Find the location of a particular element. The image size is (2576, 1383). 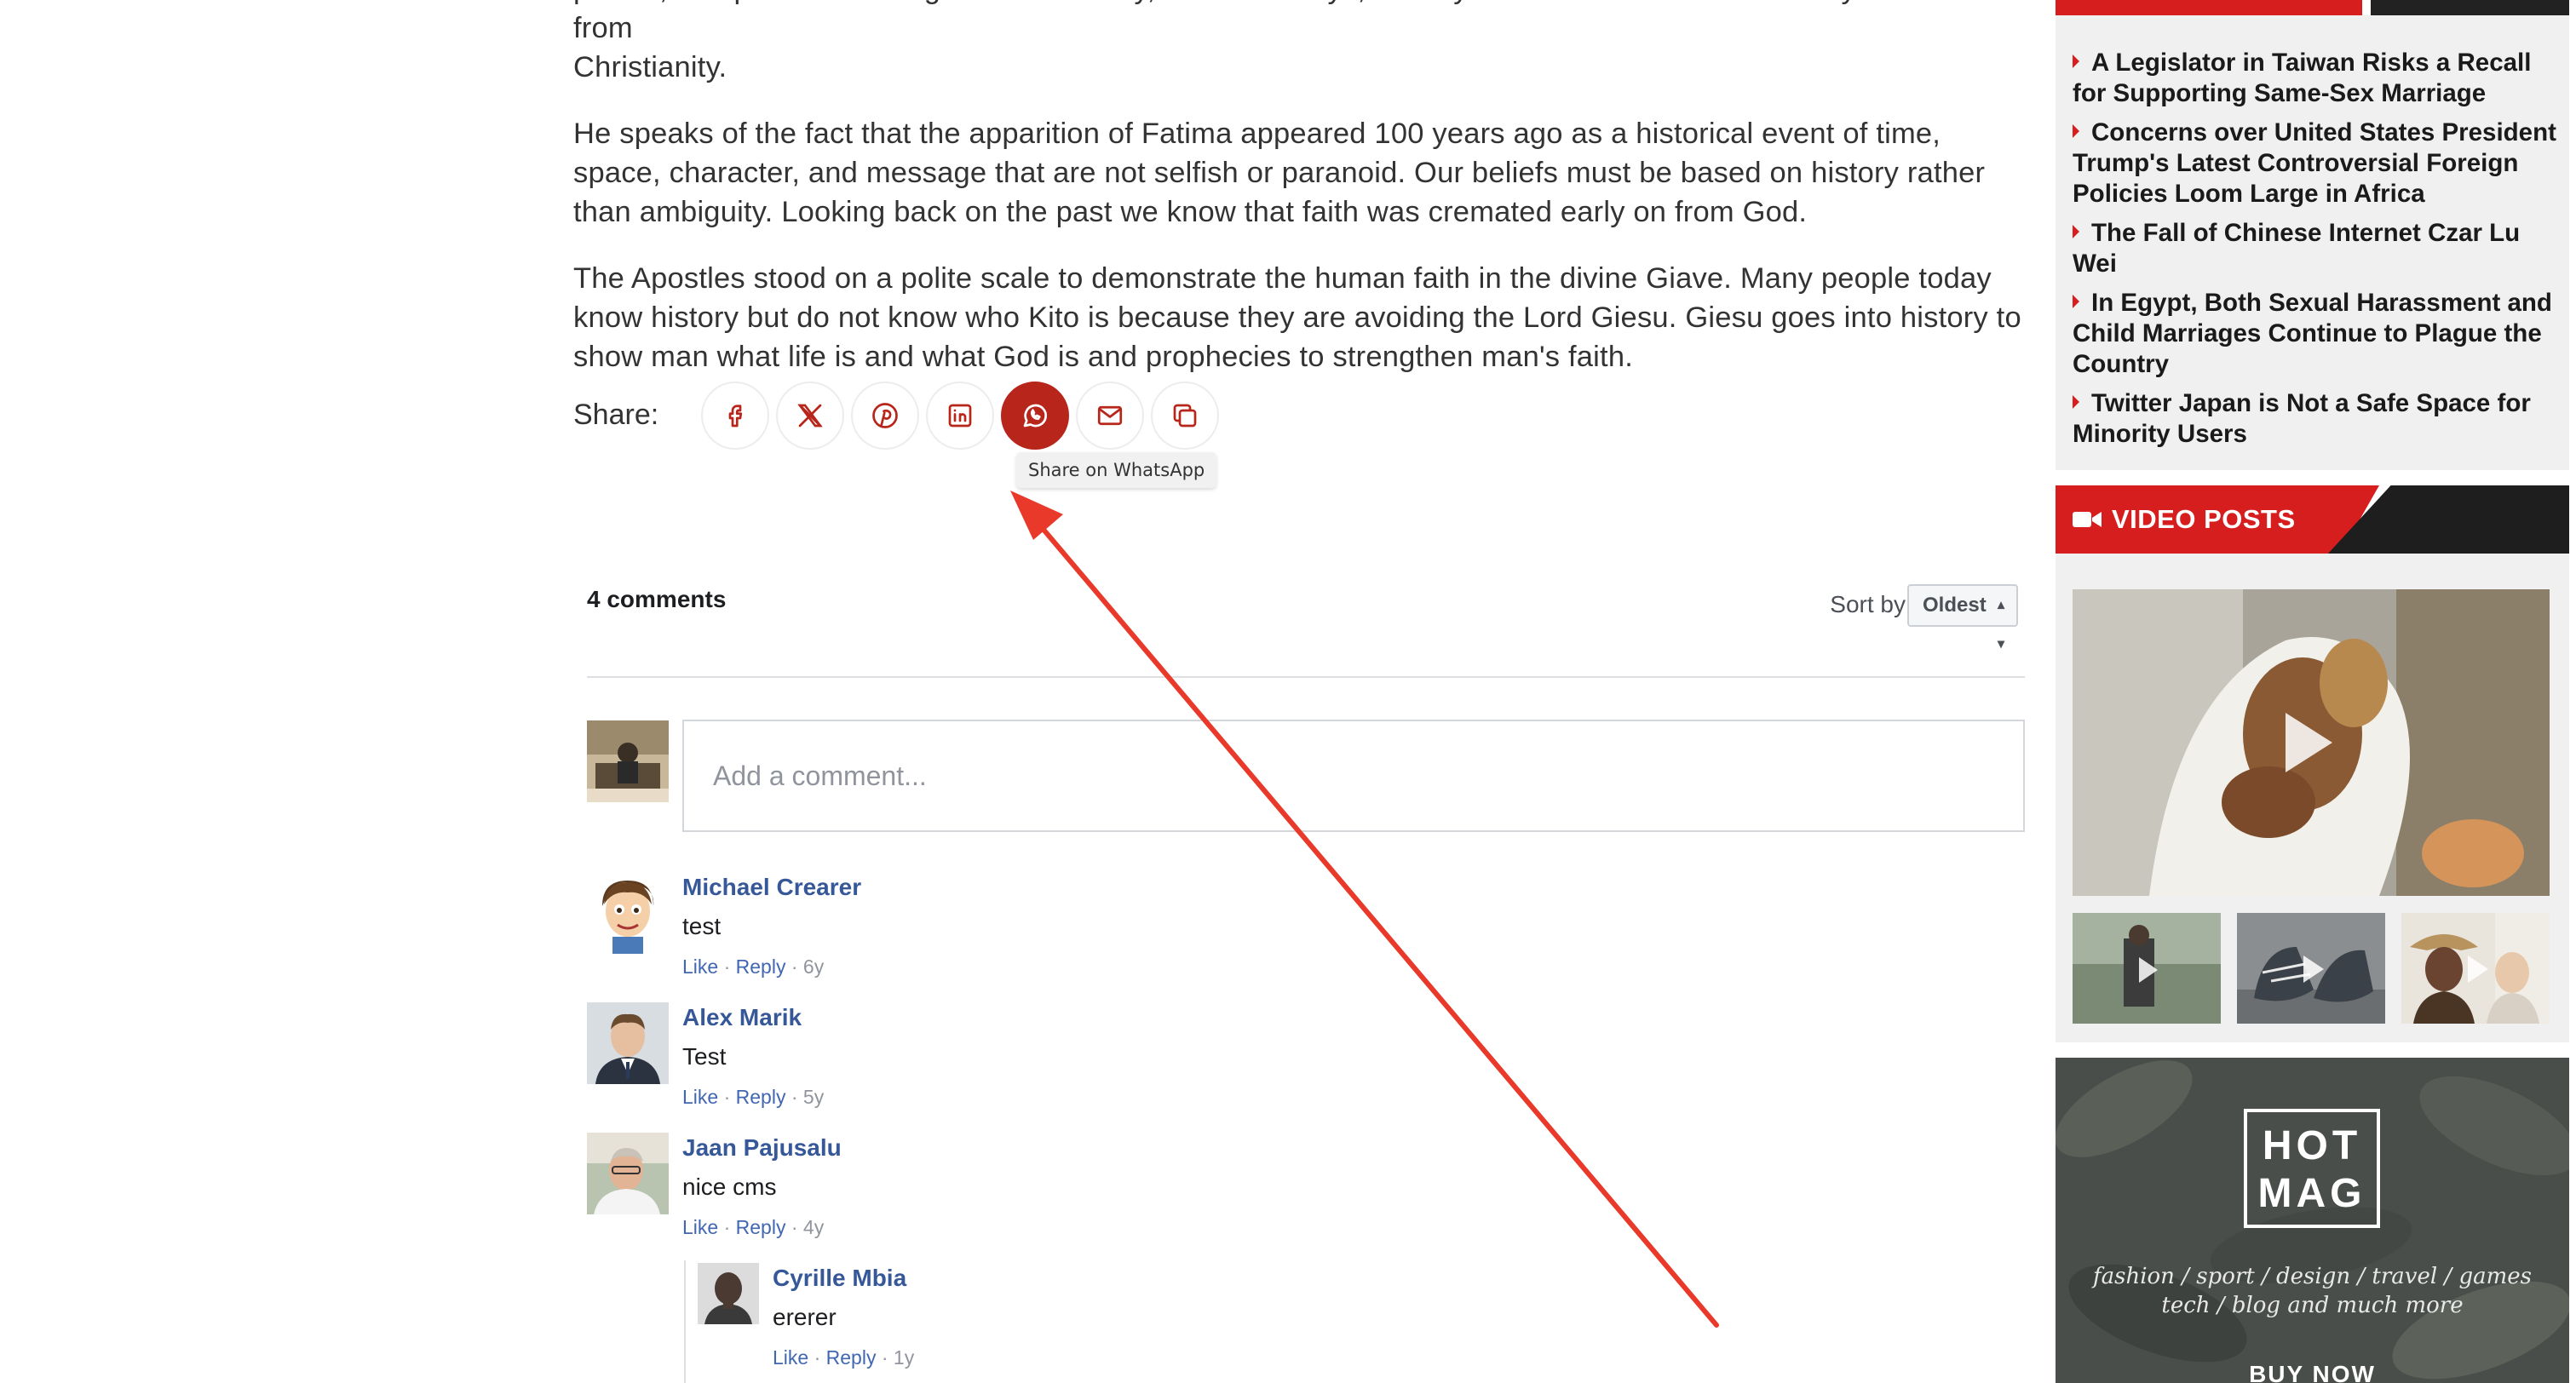

copy-icon is located at coordinates (1185, 416).